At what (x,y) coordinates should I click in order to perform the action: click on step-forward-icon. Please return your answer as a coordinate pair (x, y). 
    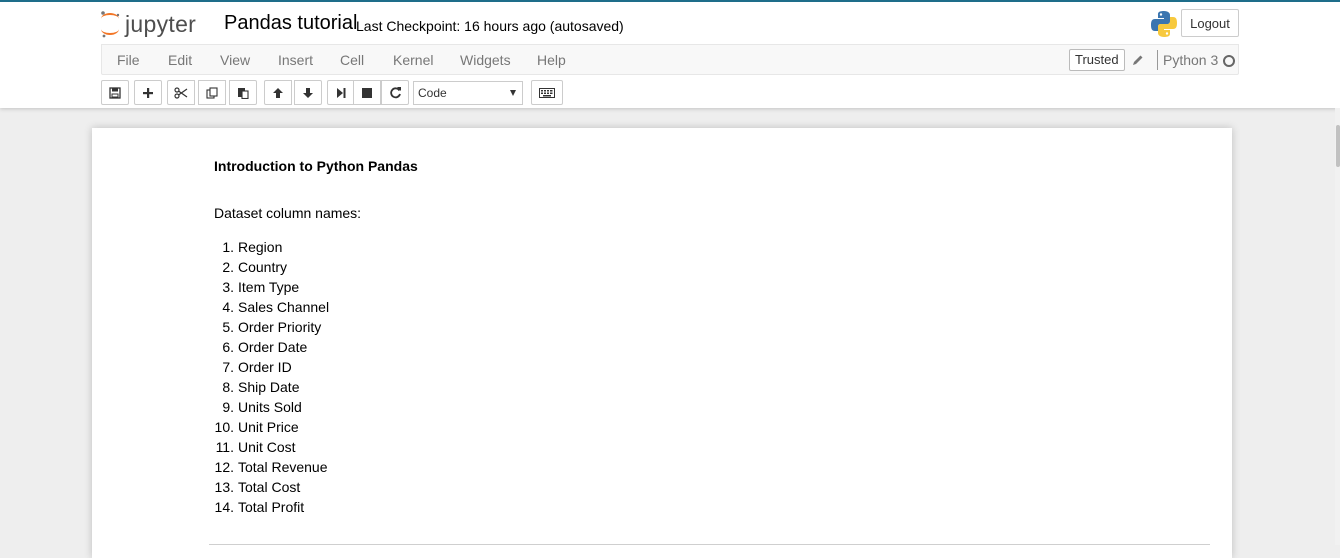
    Looking at the image, I should click on (341, 92).